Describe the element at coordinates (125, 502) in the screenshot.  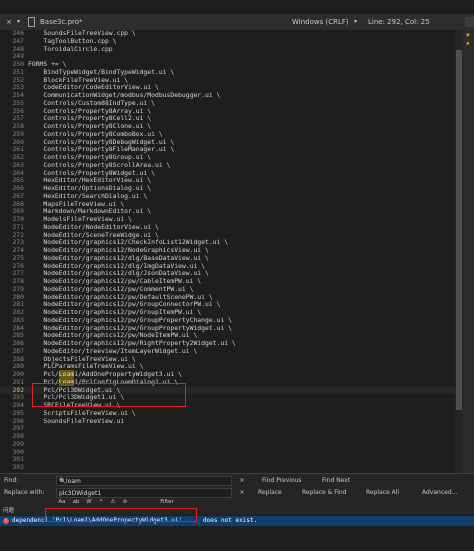
I see `block-icon: ⊘` at that location.